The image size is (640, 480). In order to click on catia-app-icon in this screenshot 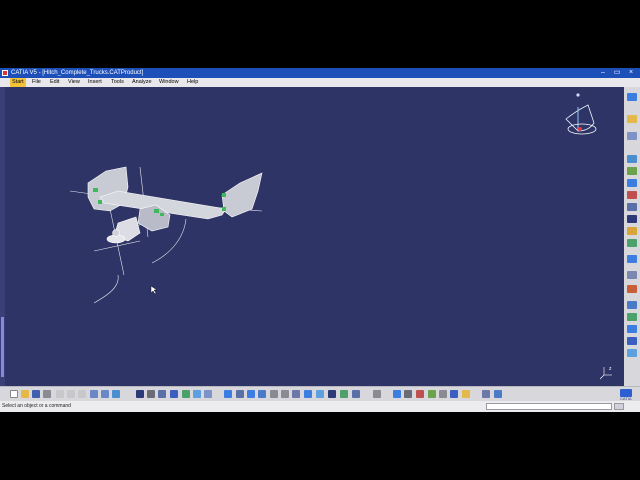, I will do `click(5, 73)`.